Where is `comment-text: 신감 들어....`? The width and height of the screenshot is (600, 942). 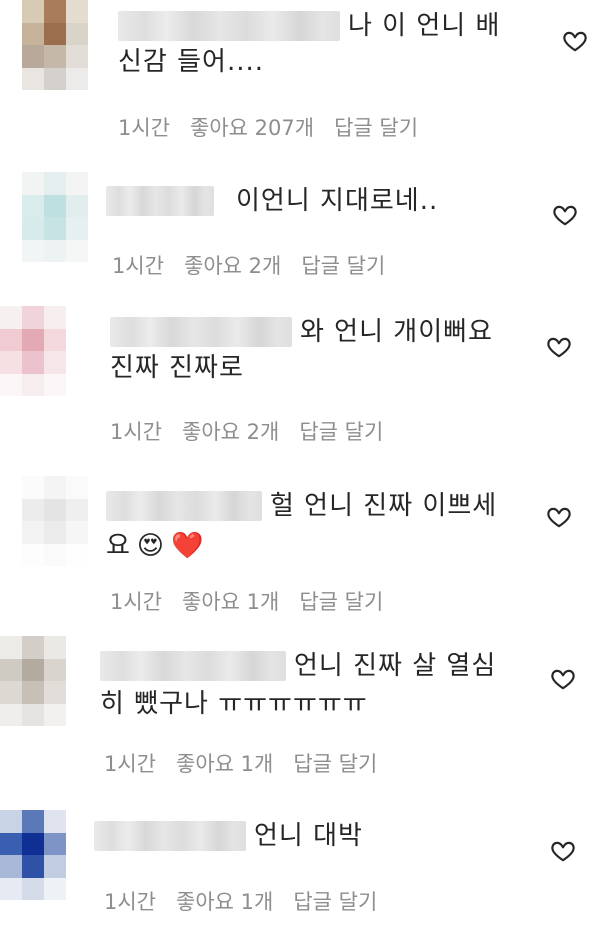 comment-text: 신감 들어.... is located at coordinates (191, 62).